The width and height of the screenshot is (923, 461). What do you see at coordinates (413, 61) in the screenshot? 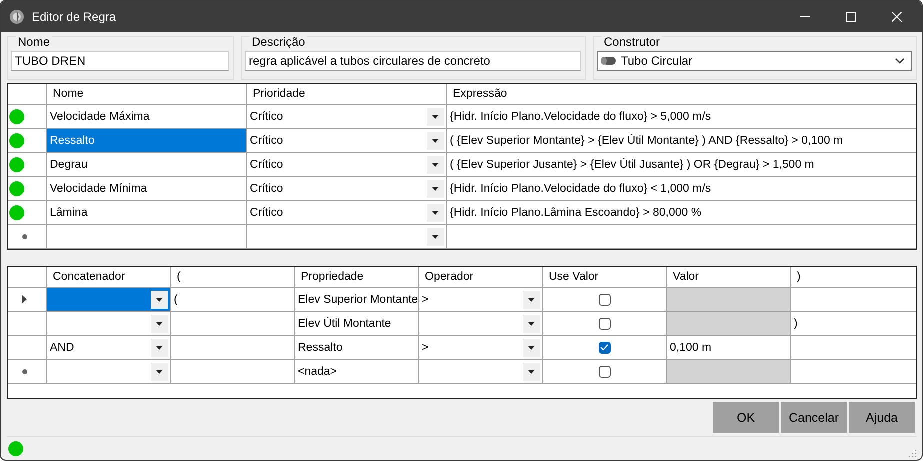
I see `text-field: regra aplicável a tubos circulares de concreto` at bounding box center [413, 61].